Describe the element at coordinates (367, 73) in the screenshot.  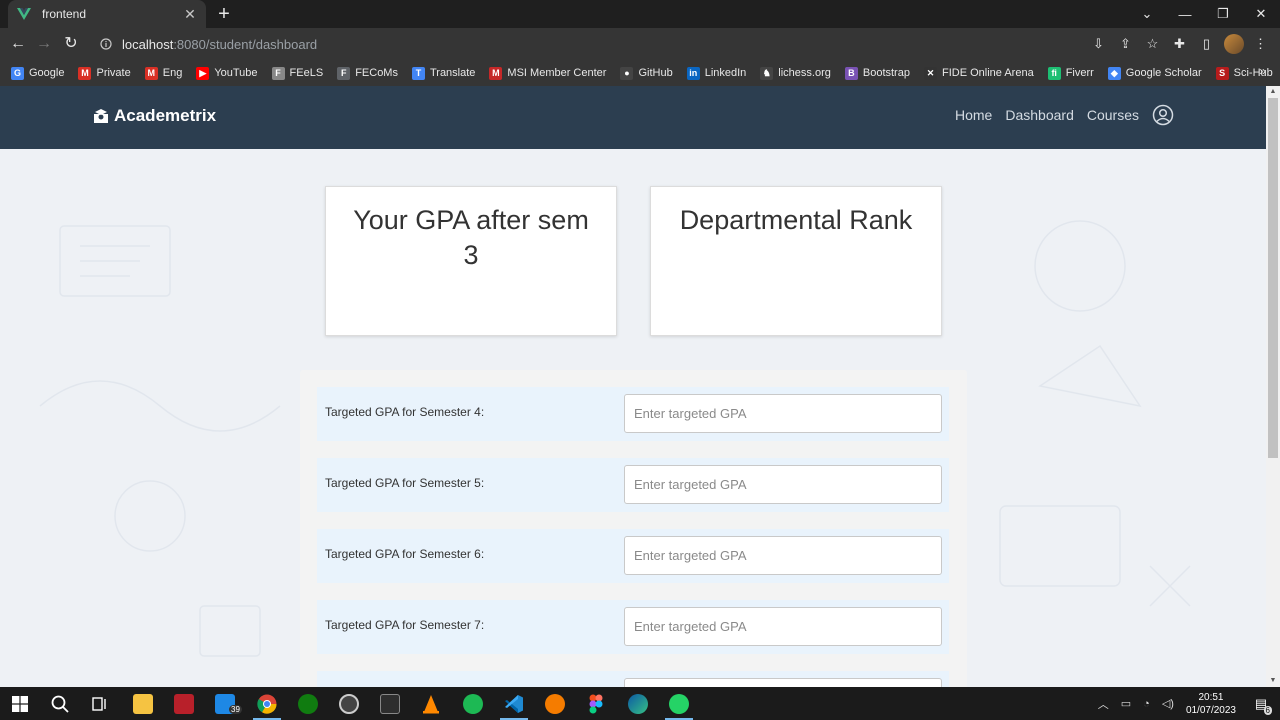
I see `bookmark-item: F FECoMs` at that location.